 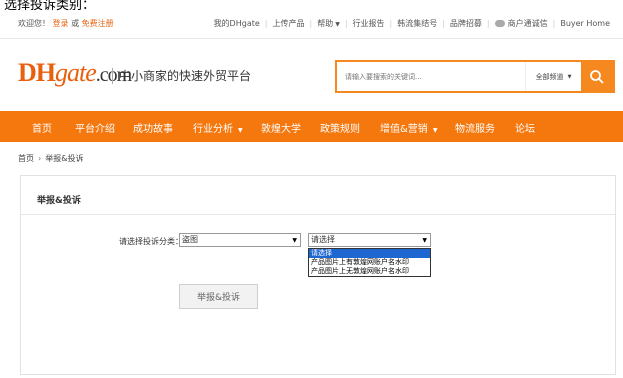 I want to click on top-link-label: Buyer Home, so click(x=585, y=23).